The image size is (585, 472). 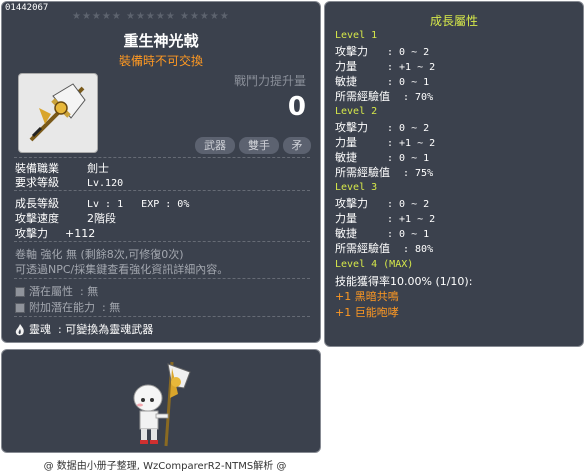 I want to click on item-icon-frame, so click(x=58, y=113).